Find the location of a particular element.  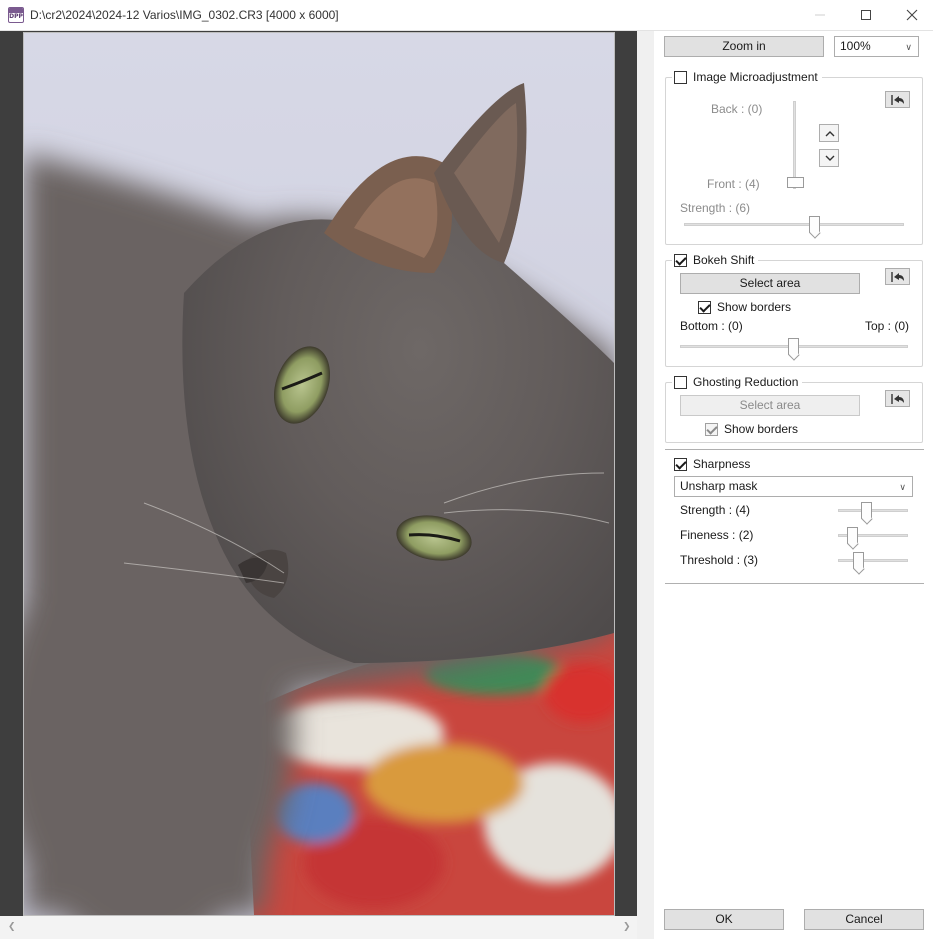

focus-up-button is located at coordinates (829, 133).